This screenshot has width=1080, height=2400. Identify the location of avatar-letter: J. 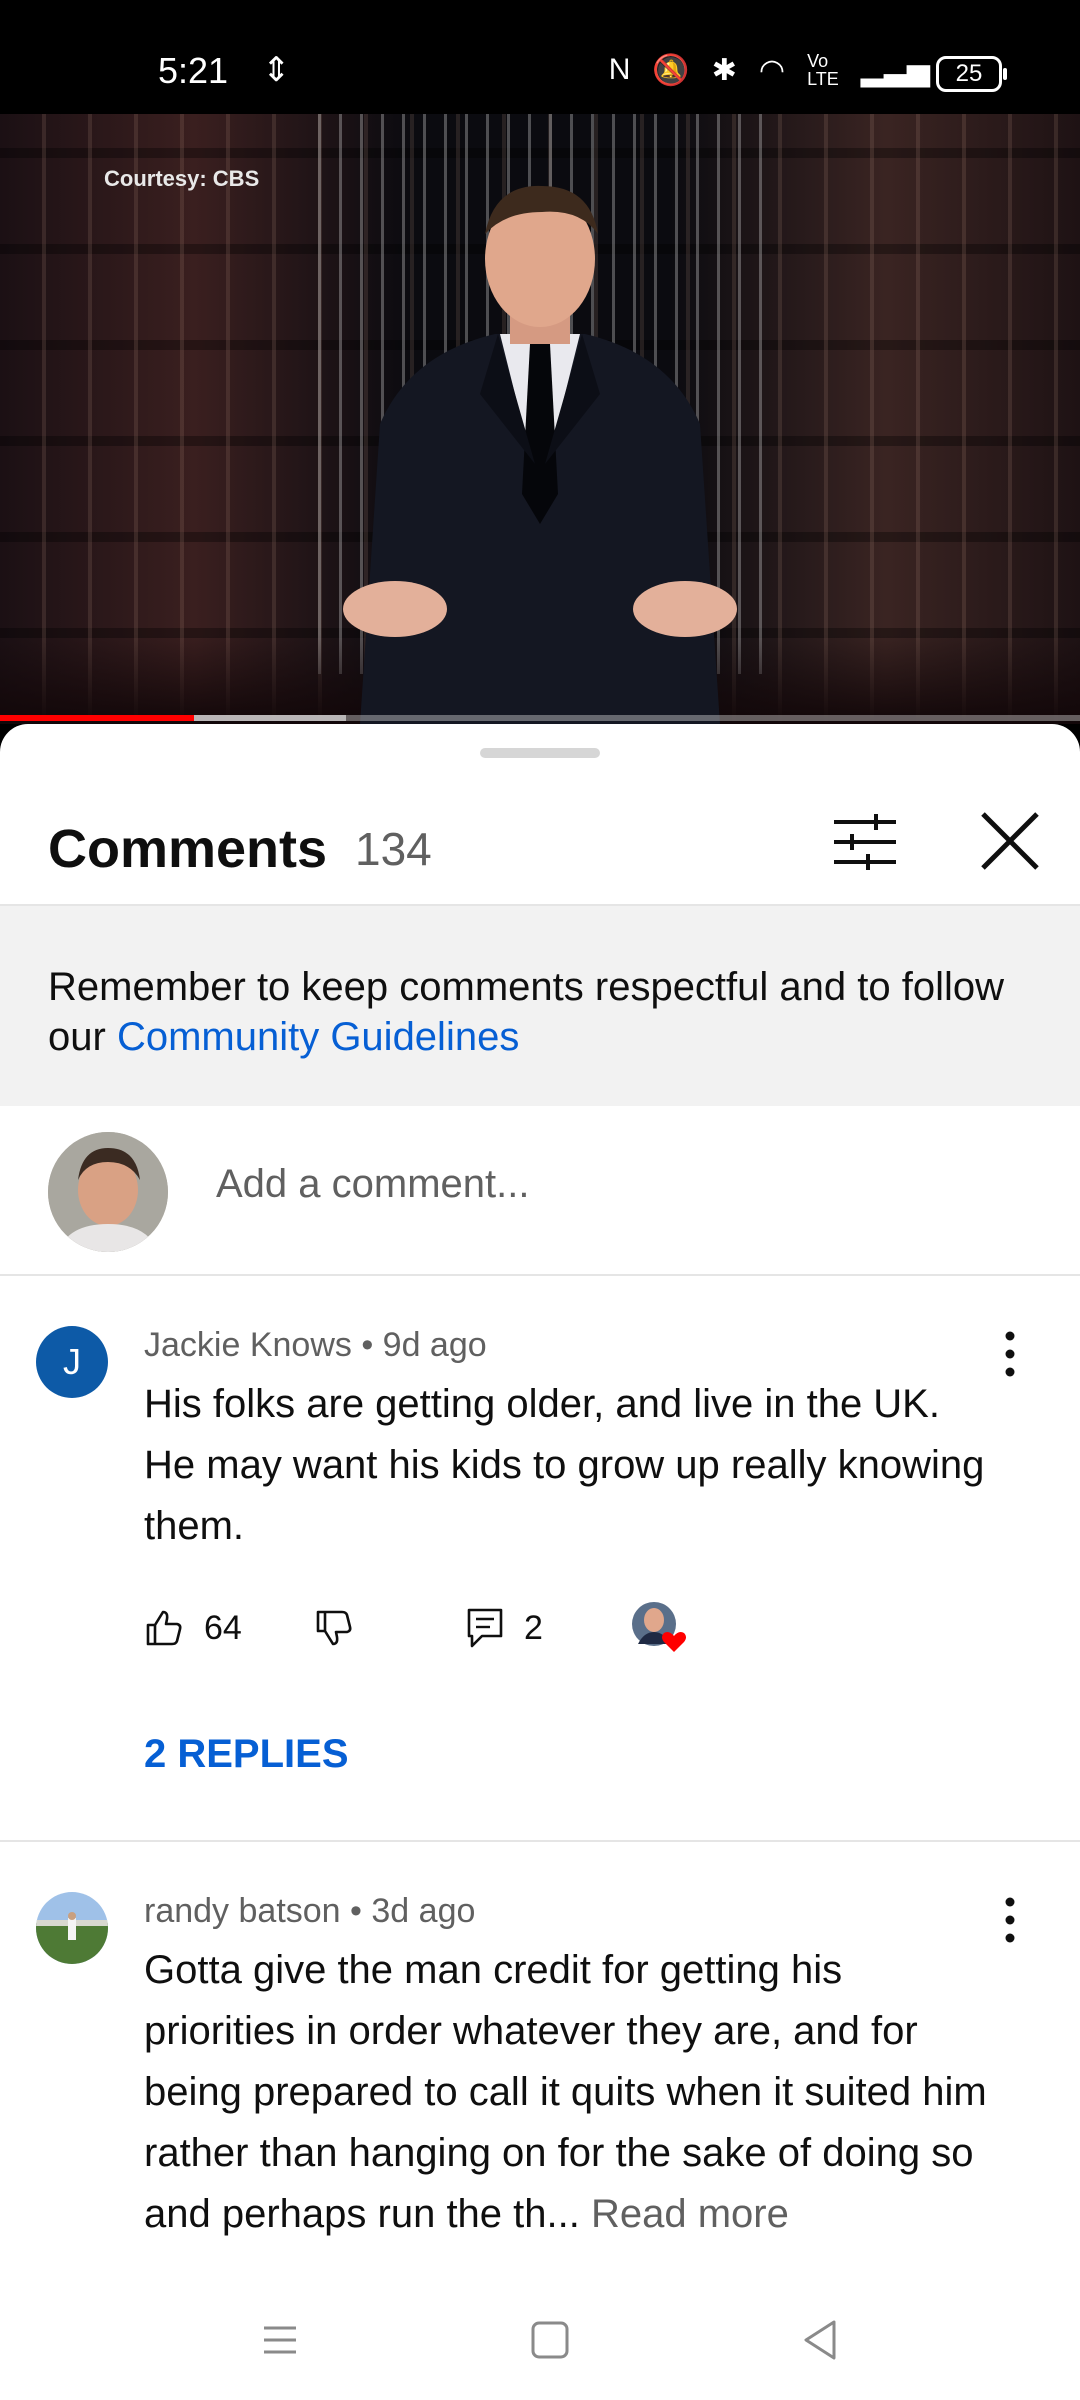
(72, 1361).